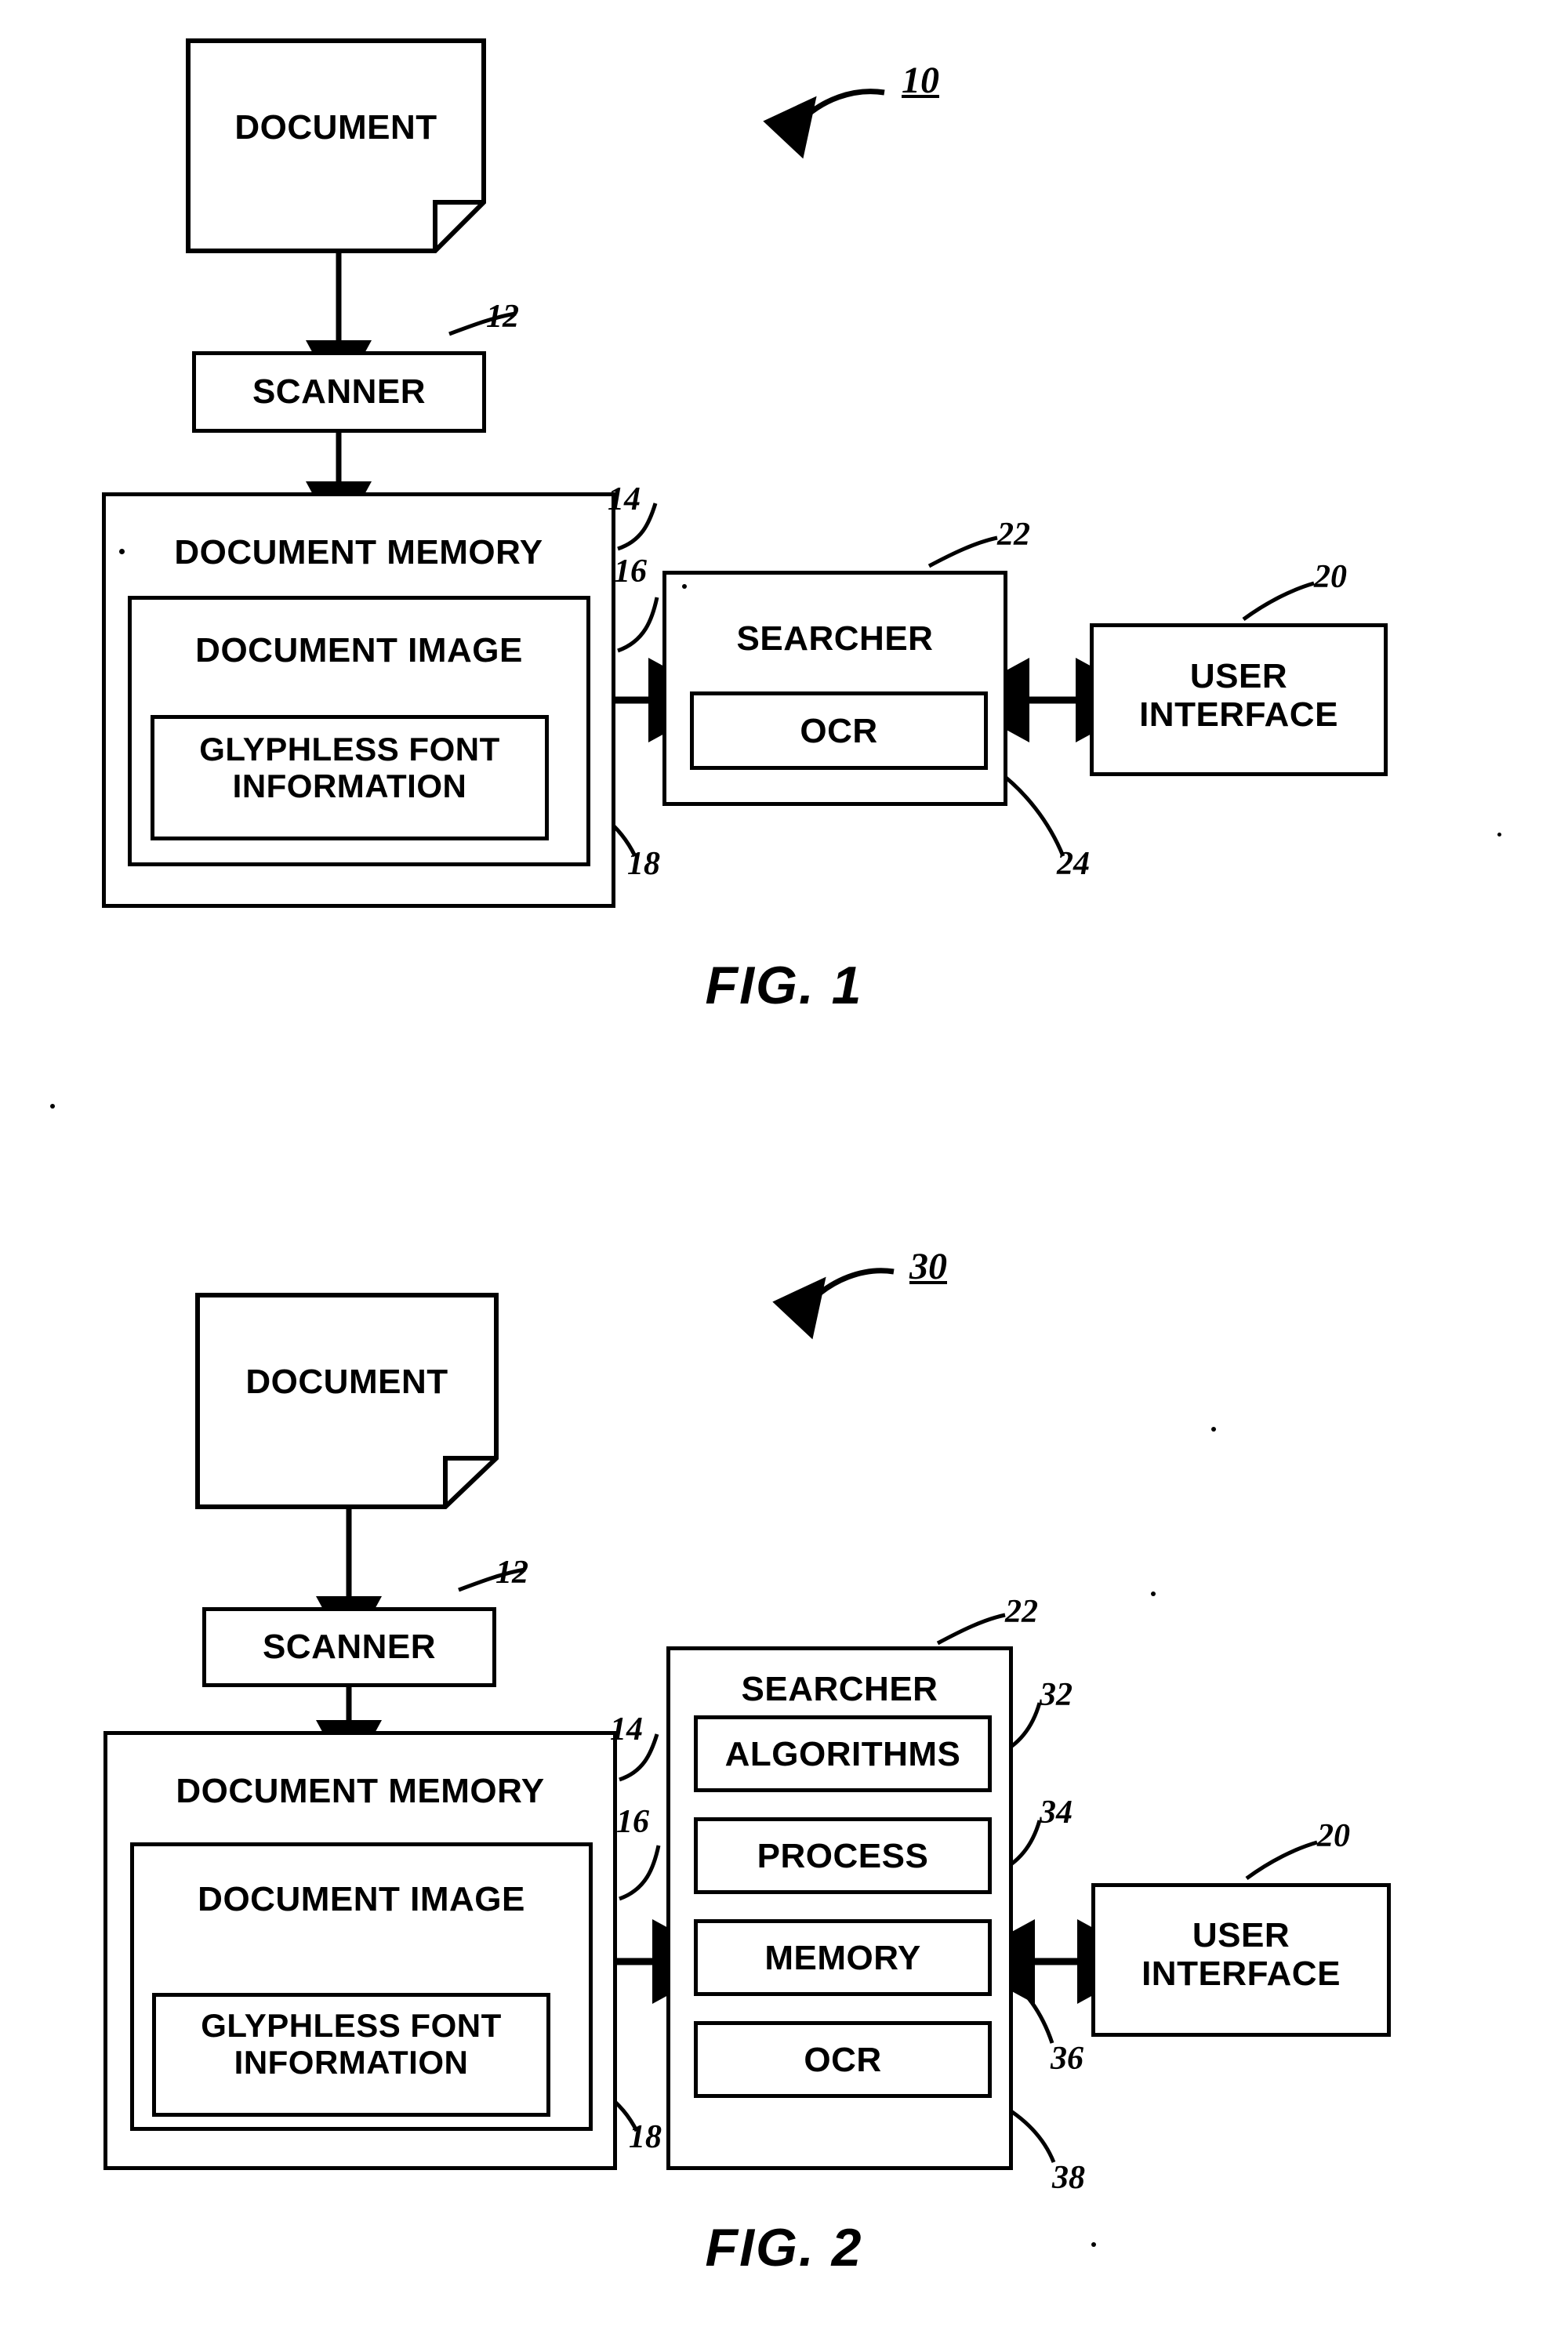 This screenshot has width=1568, height=2330. Describe the element at coordinates (784, 985) in the screenshot. I see `figure-1-caption: FIG. 1` at that location.